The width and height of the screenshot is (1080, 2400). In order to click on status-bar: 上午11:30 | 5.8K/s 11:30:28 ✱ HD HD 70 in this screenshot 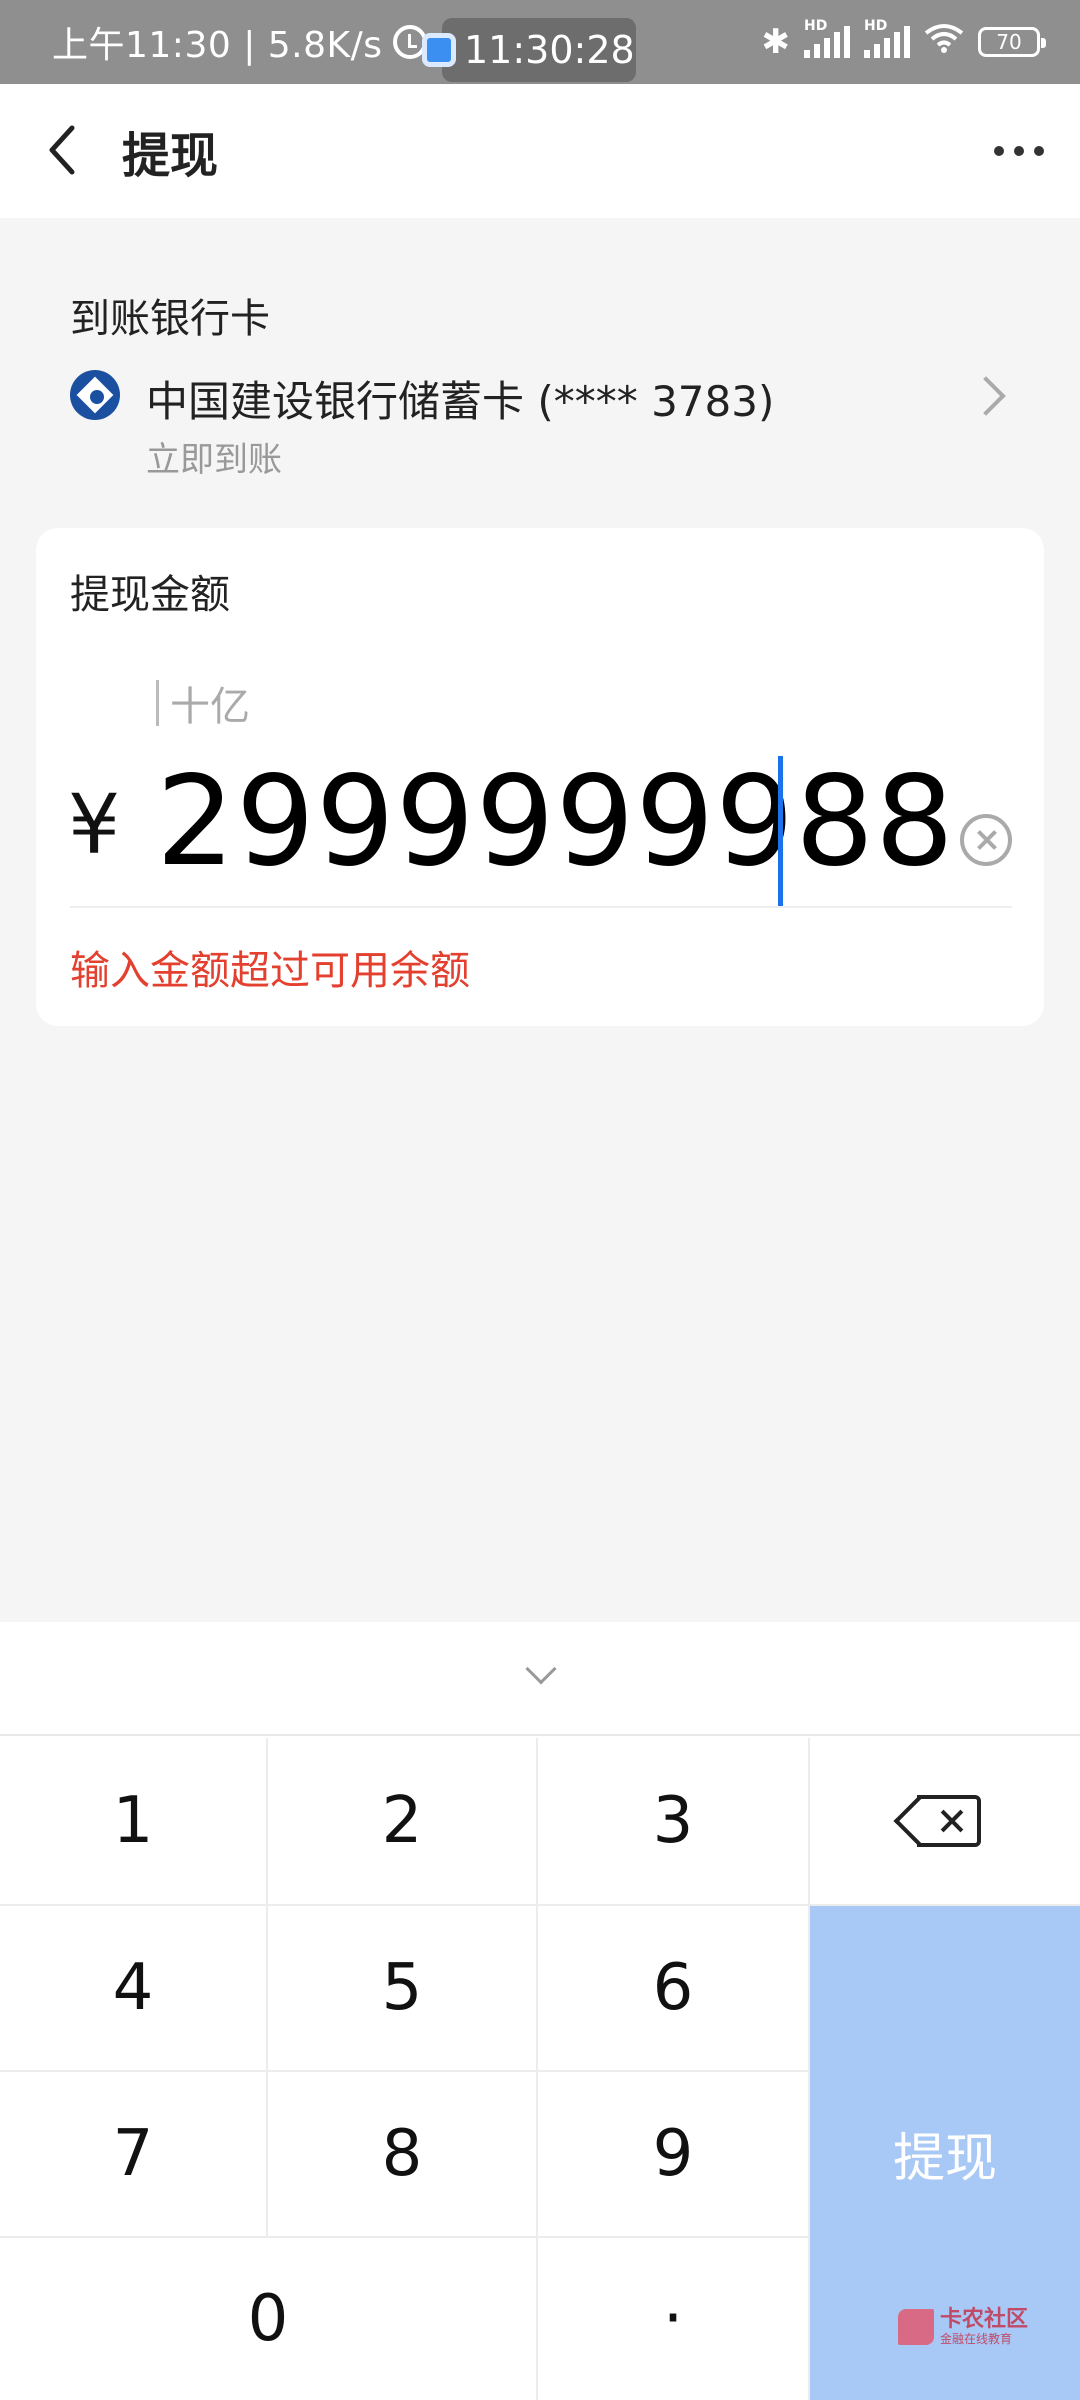, I will do `click(540, 42)`.